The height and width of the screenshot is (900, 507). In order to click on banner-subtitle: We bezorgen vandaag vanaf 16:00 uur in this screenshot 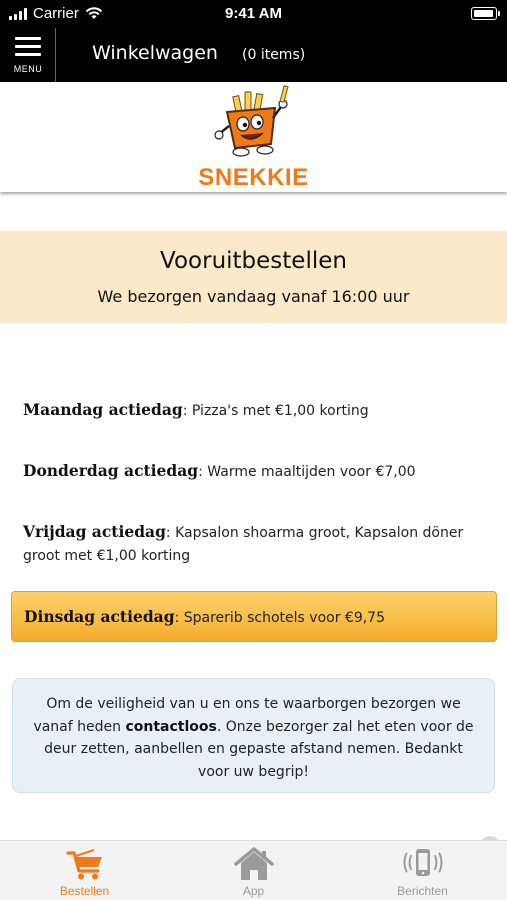, I will do `click(253, 296)`.